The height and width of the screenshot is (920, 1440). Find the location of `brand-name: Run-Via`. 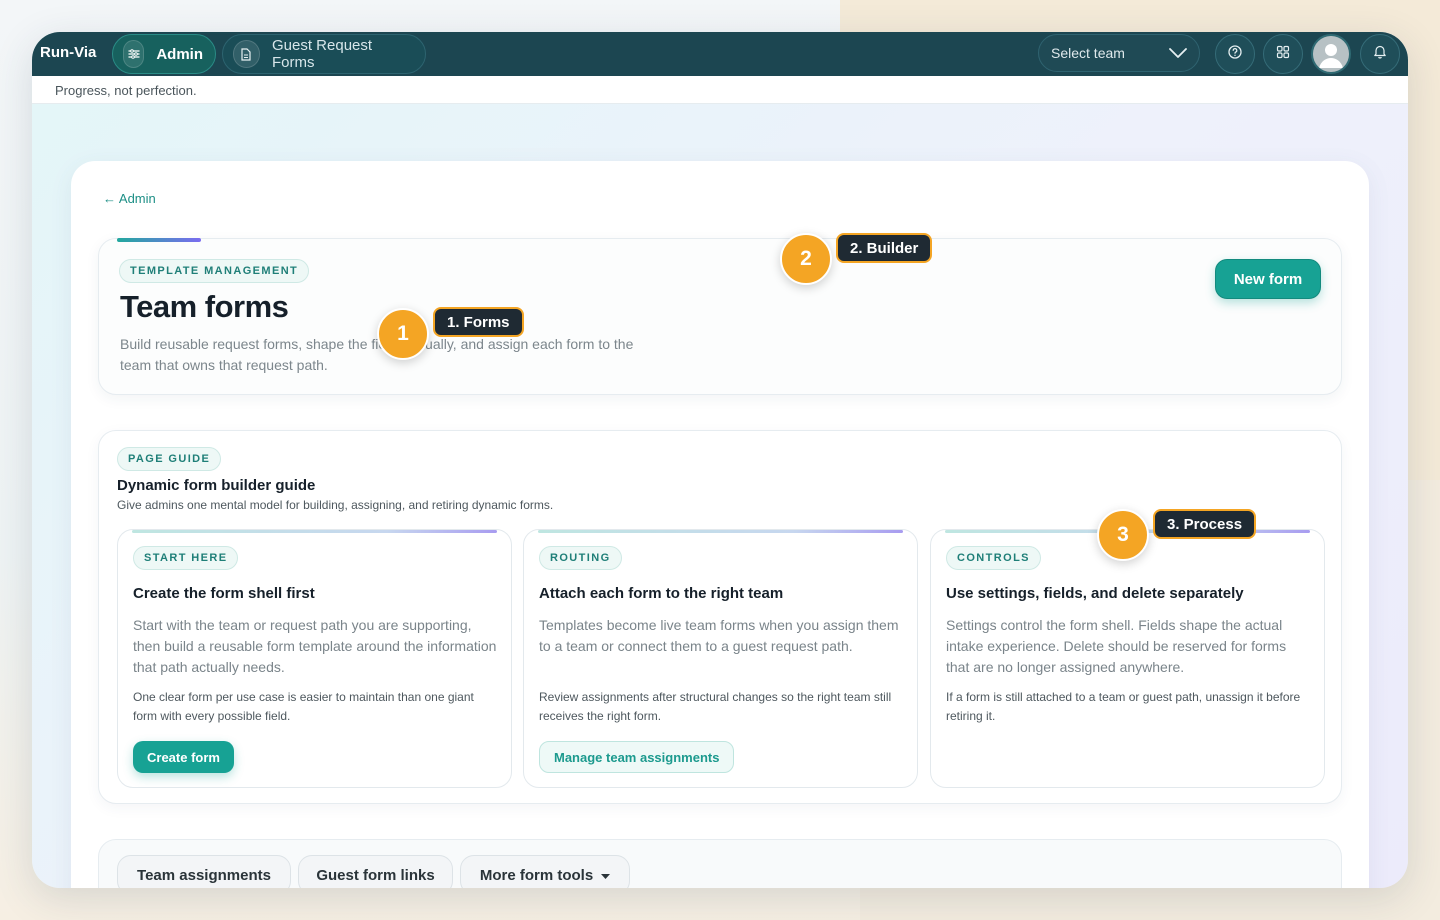

brand-name: Run-Via is located at coordinates (68, 52).